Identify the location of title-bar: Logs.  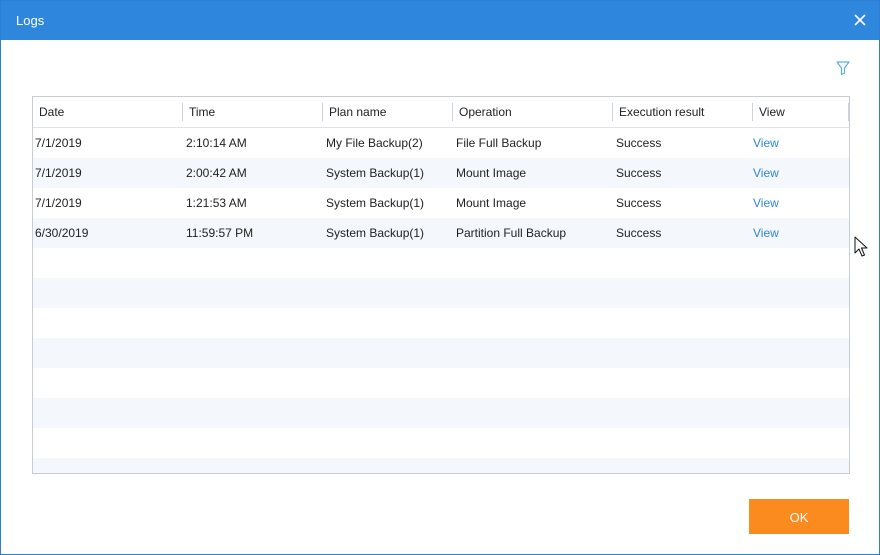
(440, 20).